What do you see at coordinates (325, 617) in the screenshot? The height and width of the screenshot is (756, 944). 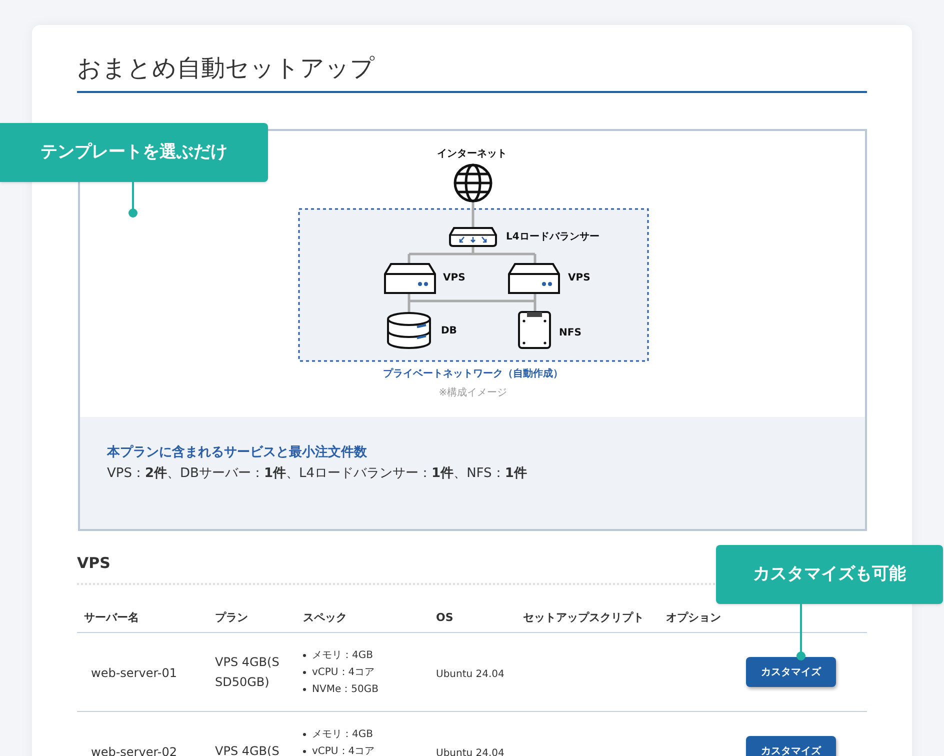 I see `column-header: スペック` at bounding box center [325, 617].